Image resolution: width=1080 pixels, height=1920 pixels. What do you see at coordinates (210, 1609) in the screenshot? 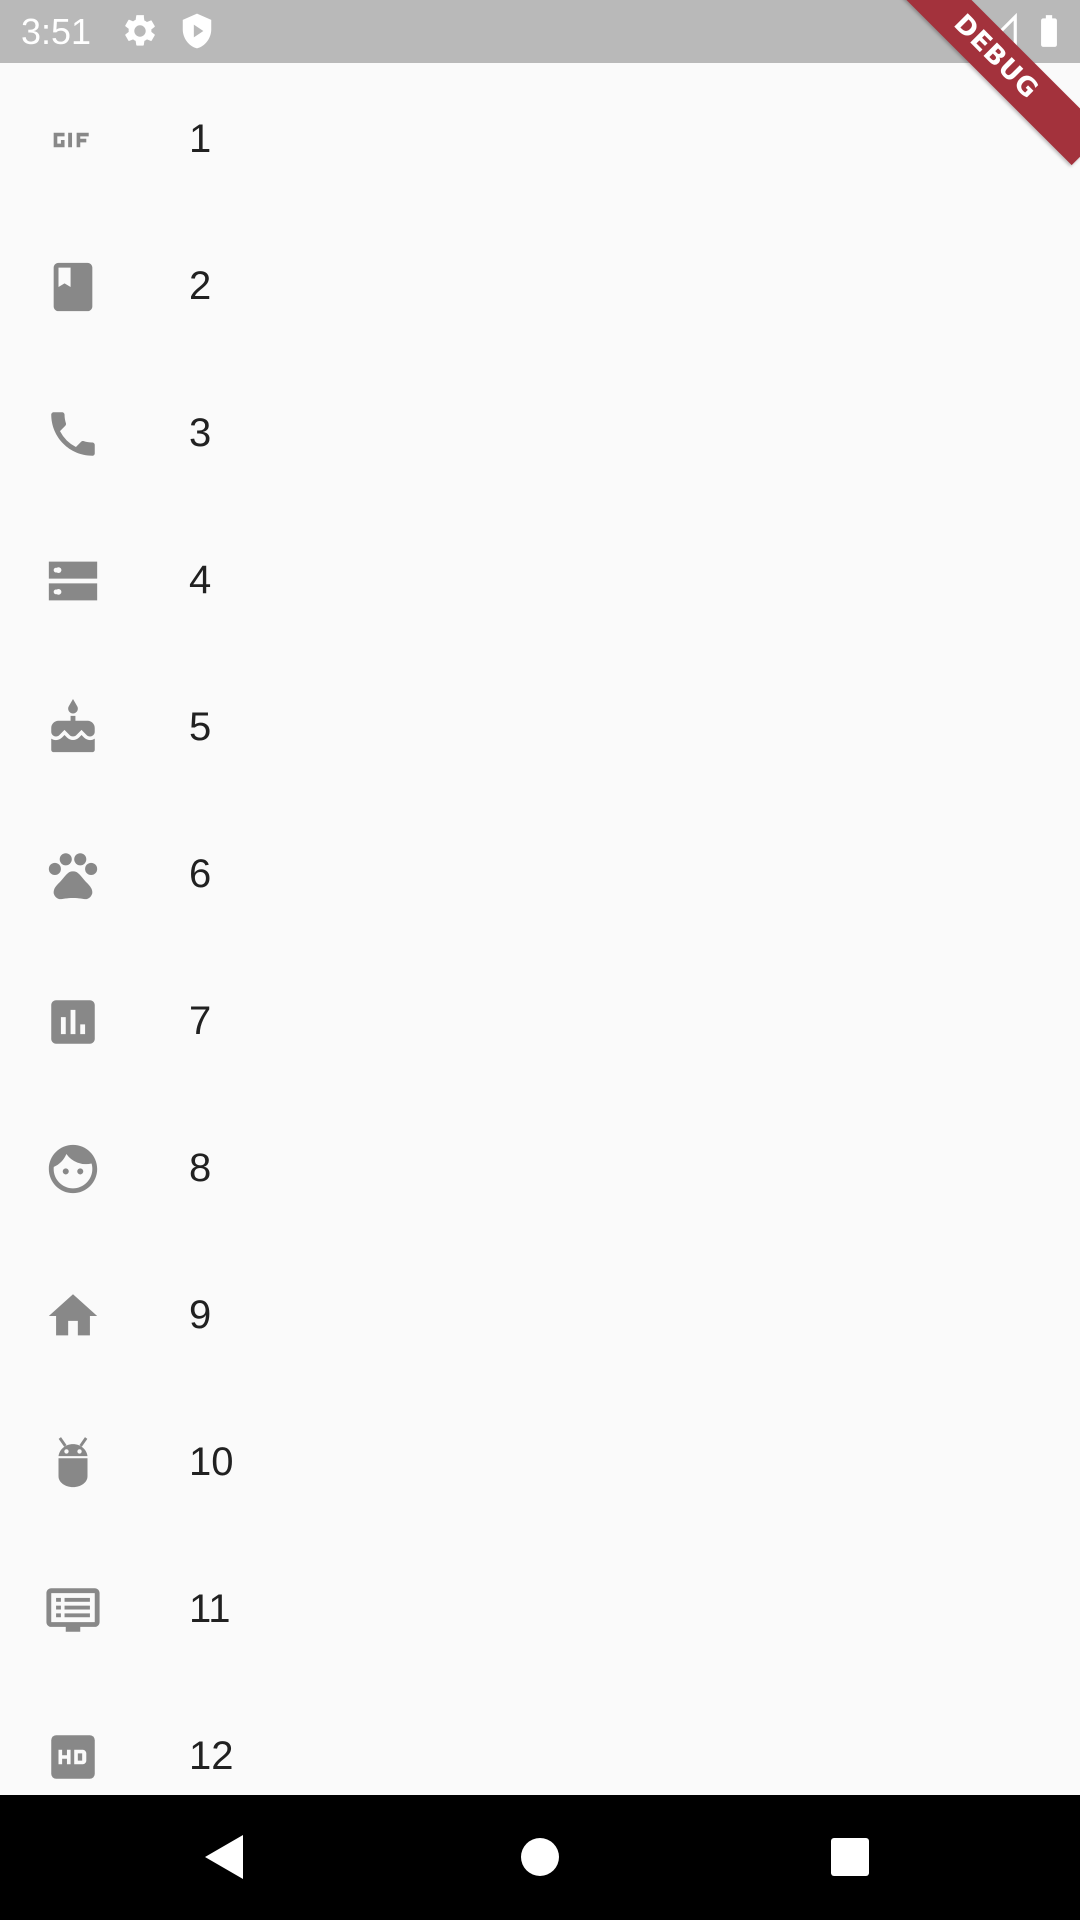
I see `list-item-label: 11` at bounding box center [210, 1609].